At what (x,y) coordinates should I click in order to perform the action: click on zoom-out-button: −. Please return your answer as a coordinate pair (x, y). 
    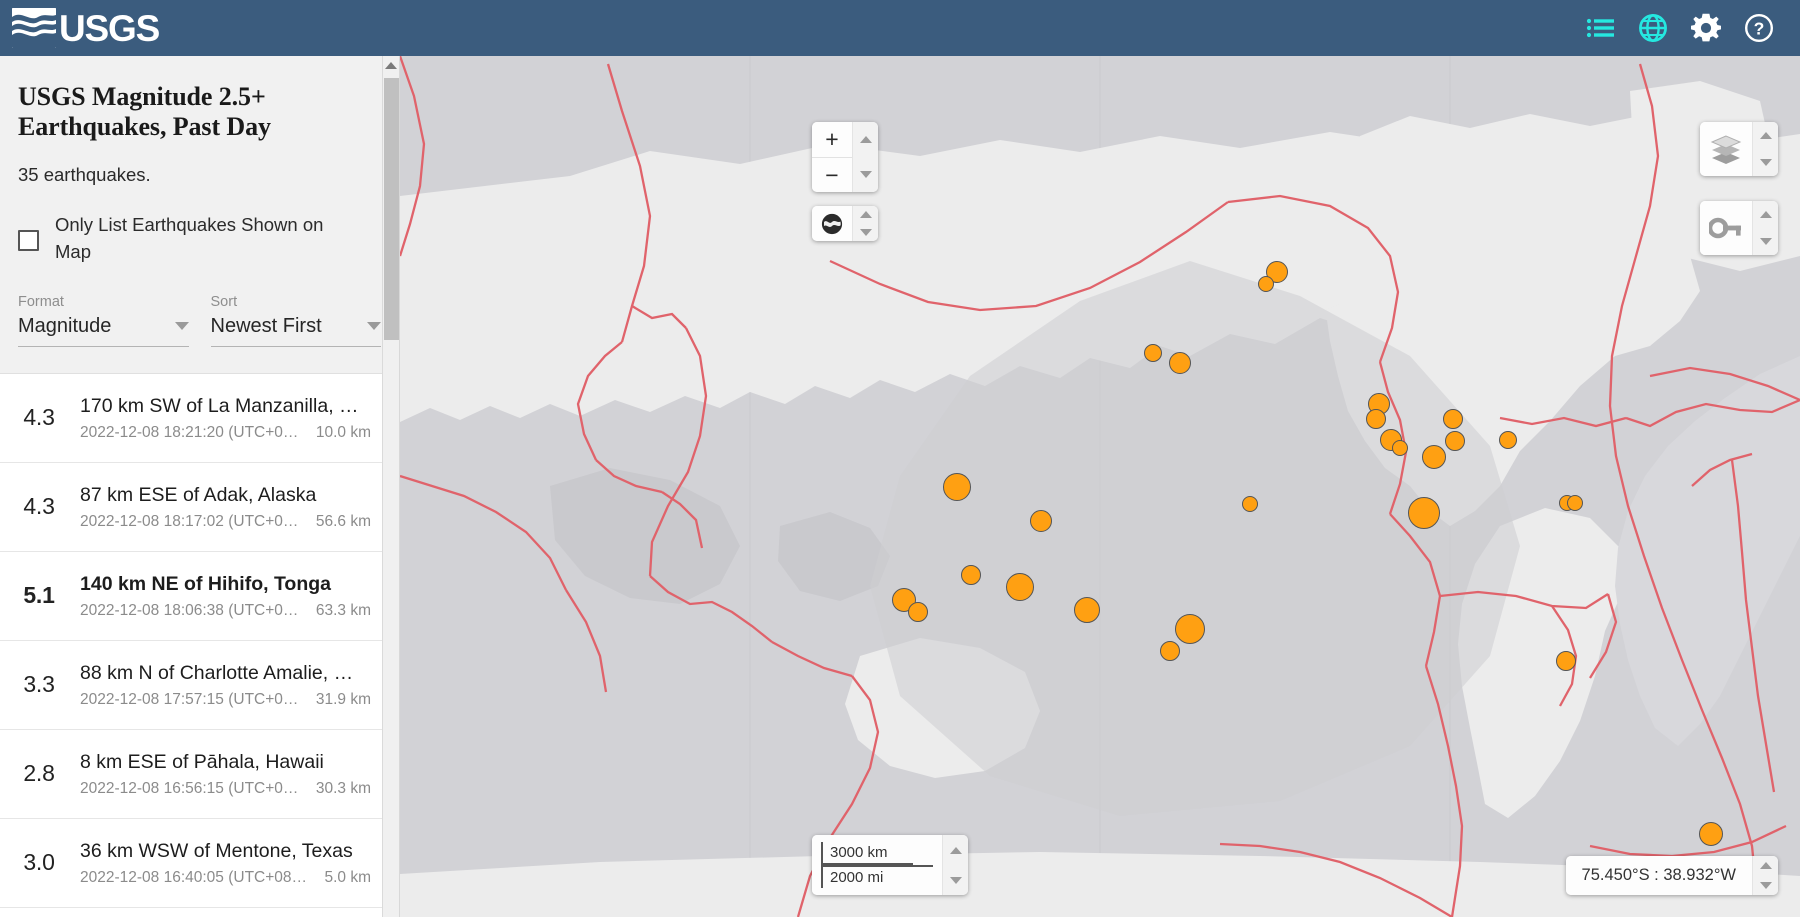
    Looking at the image, I should click on (832, 174).